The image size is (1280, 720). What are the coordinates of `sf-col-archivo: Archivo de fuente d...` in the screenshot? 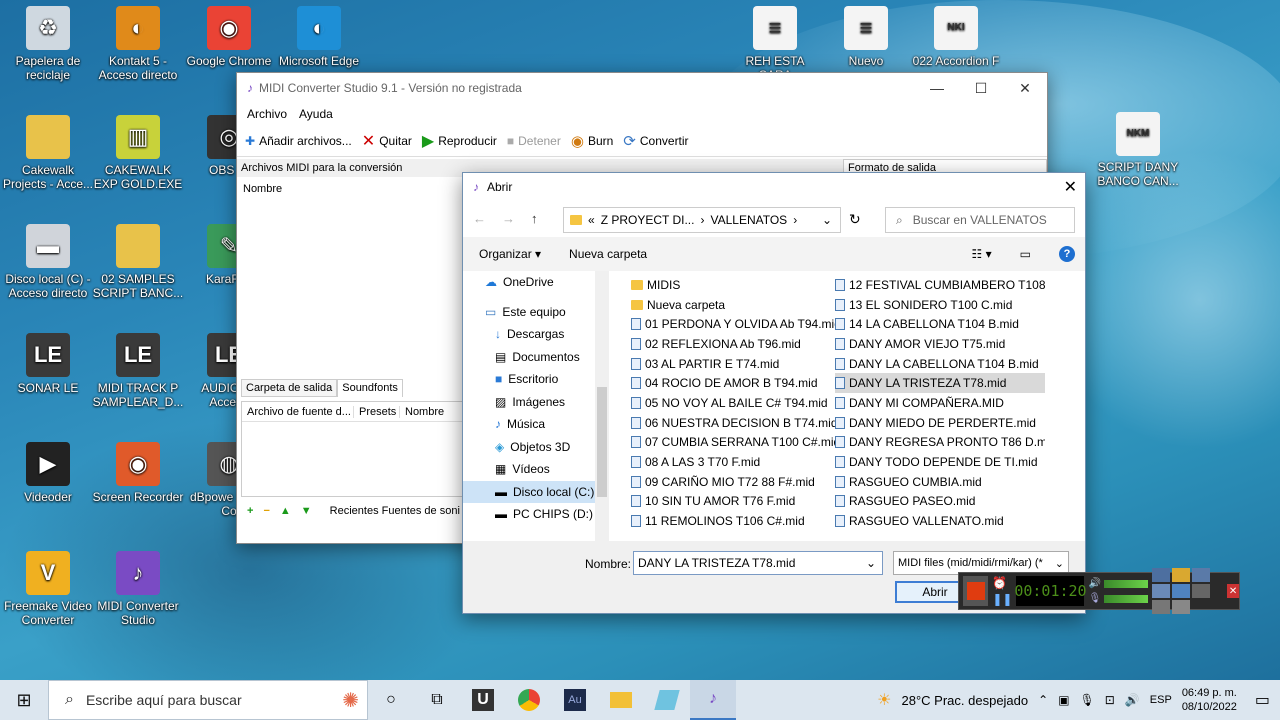 It's located at (298, 411).